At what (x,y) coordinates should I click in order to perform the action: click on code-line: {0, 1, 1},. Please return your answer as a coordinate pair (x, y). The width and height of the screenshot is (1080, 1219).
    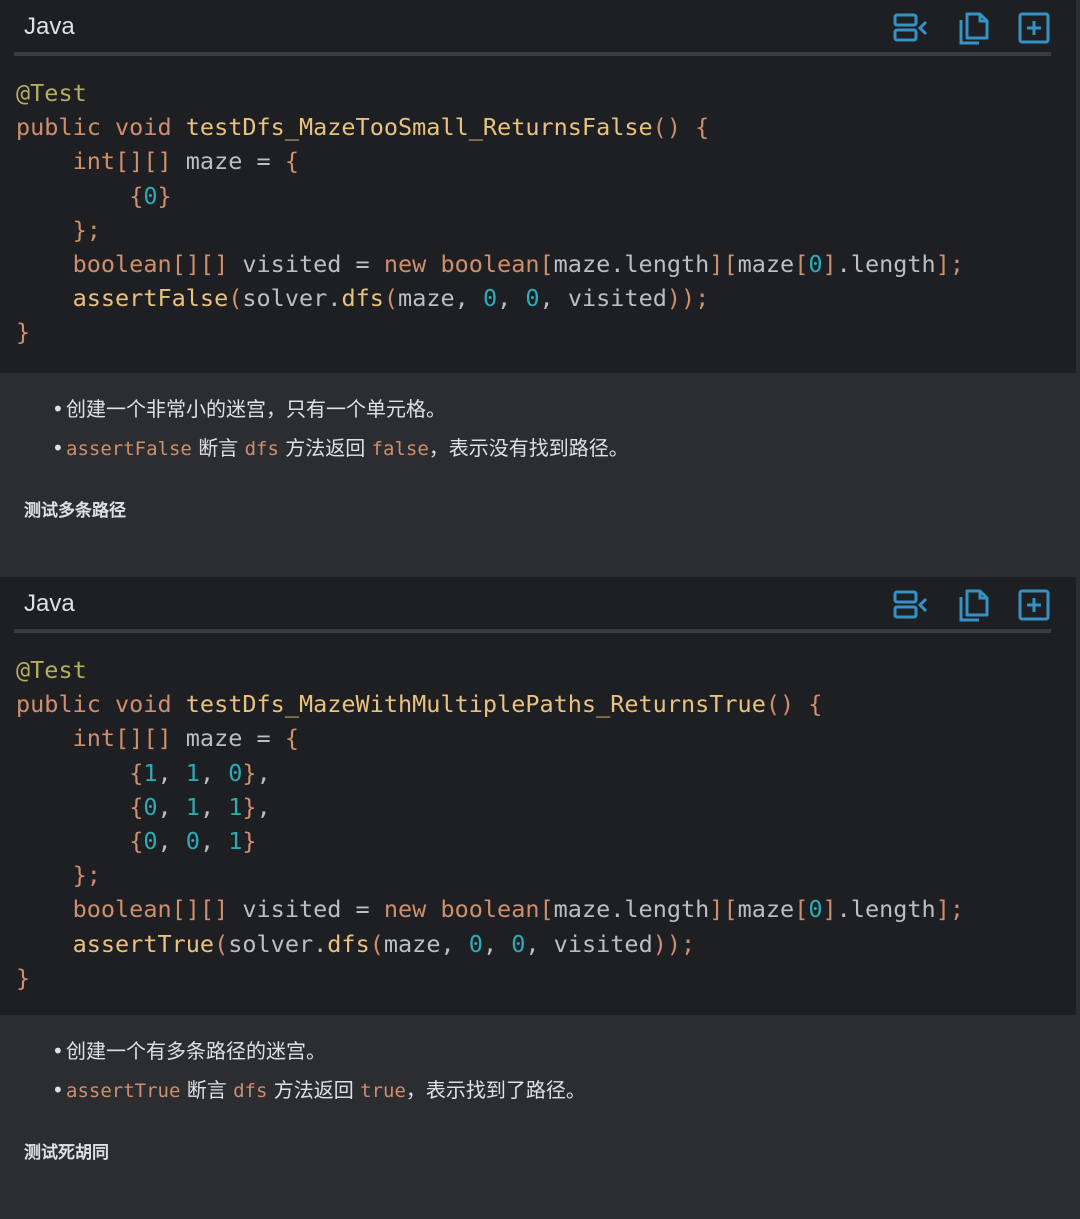
    Looking at the image, I should click on (490, 807).